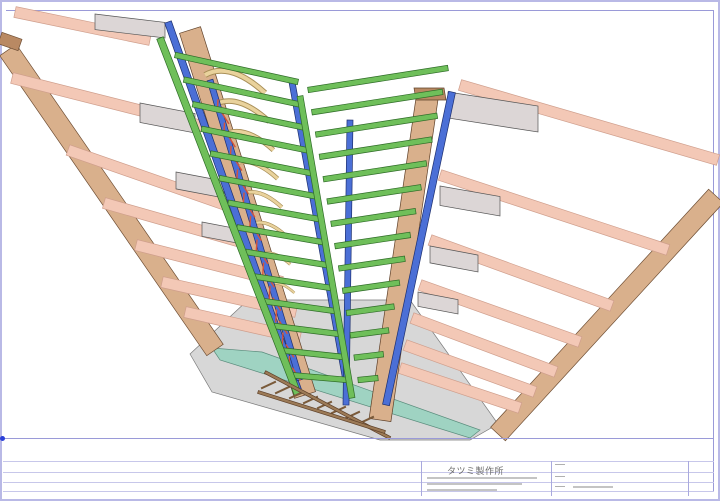 Image resolution: width=720 pixels, height=501 pixels. Describe the element at coordinates (11, 41) in the screenshot. I see `left-timber-end` at that location.